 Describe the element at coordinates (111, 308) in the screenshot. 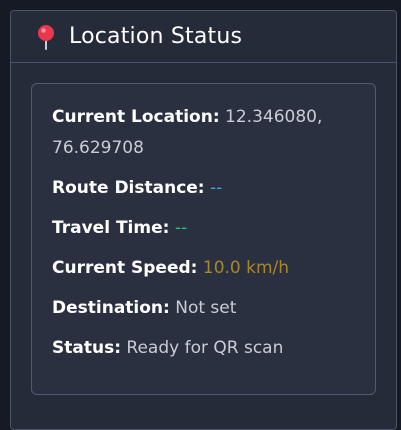

I see `destination-label: Destination:` at that location.